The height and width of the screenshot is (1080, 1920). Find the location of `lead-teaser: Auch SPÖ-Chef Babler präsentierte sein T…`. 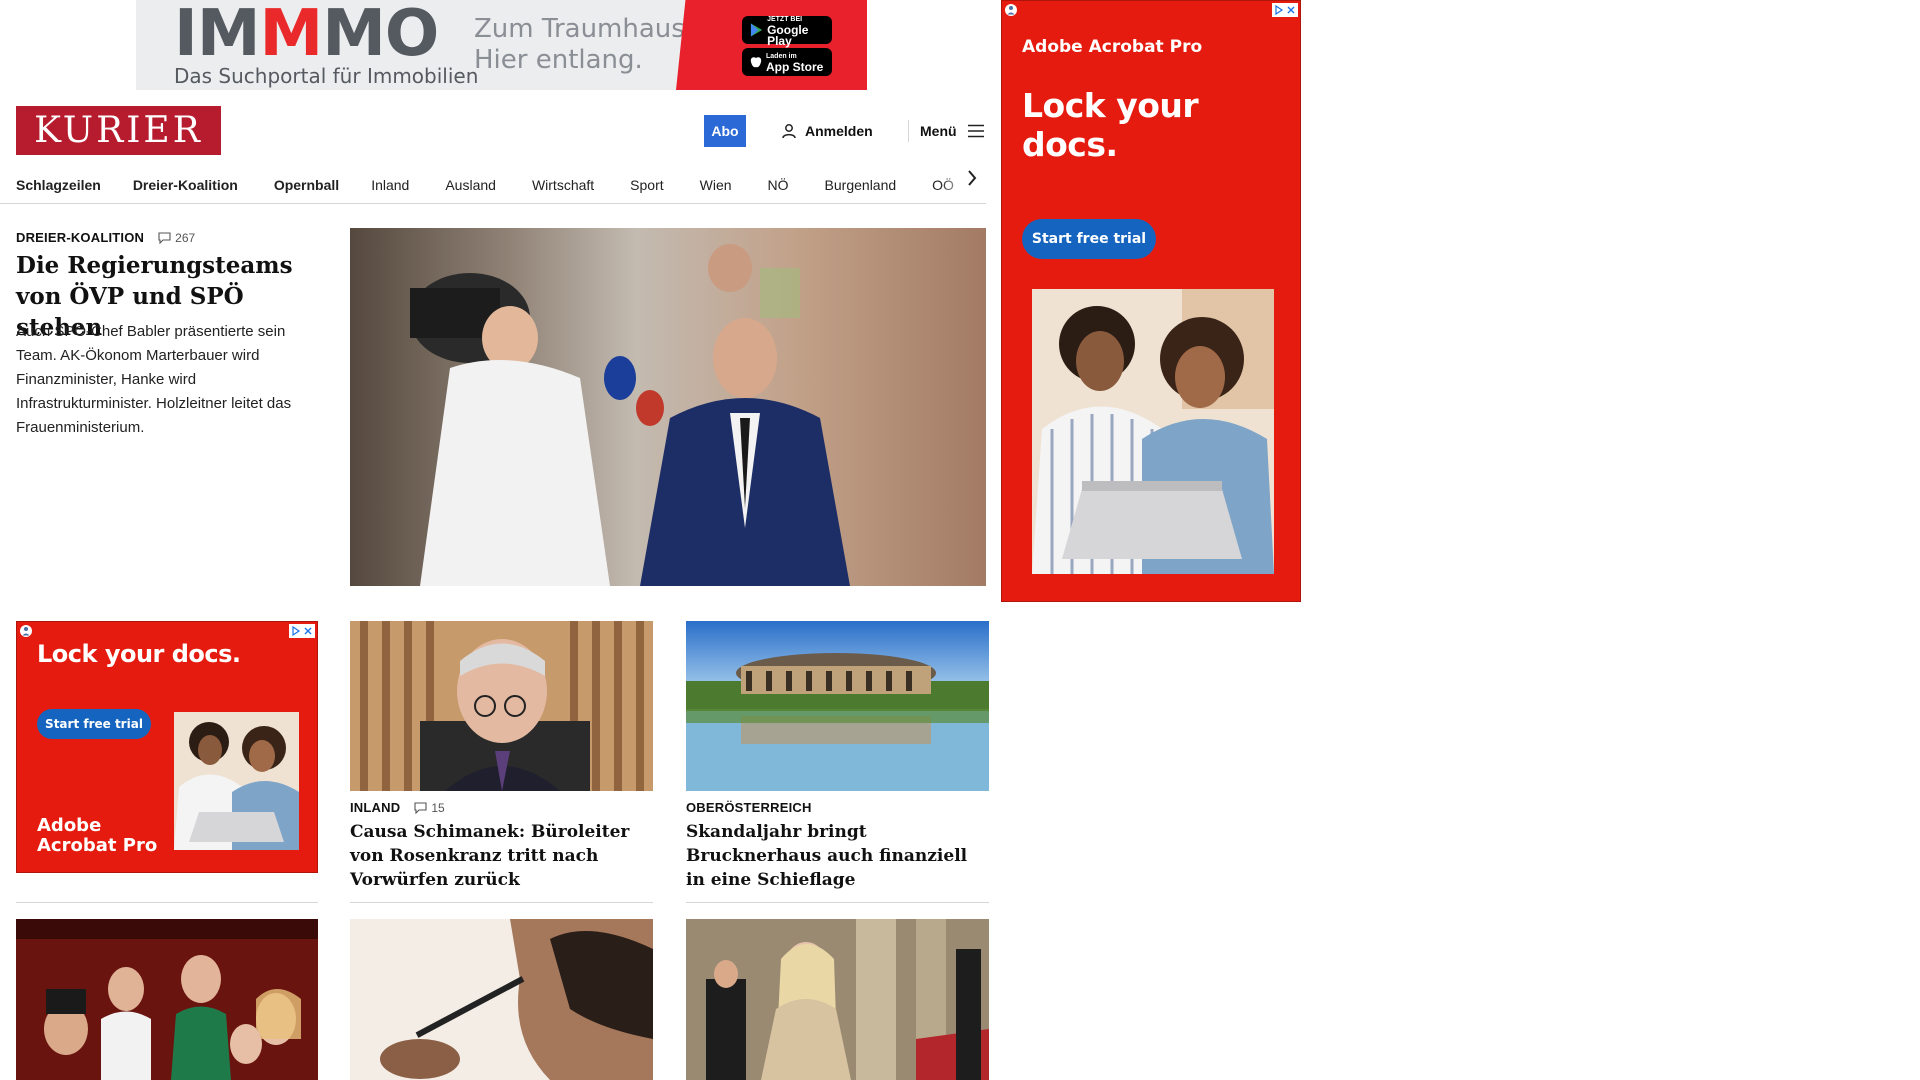

lead-teaser: Auch SPÖ-Chef Babler präsentierte sein T… is located at coordinates (154, 379).